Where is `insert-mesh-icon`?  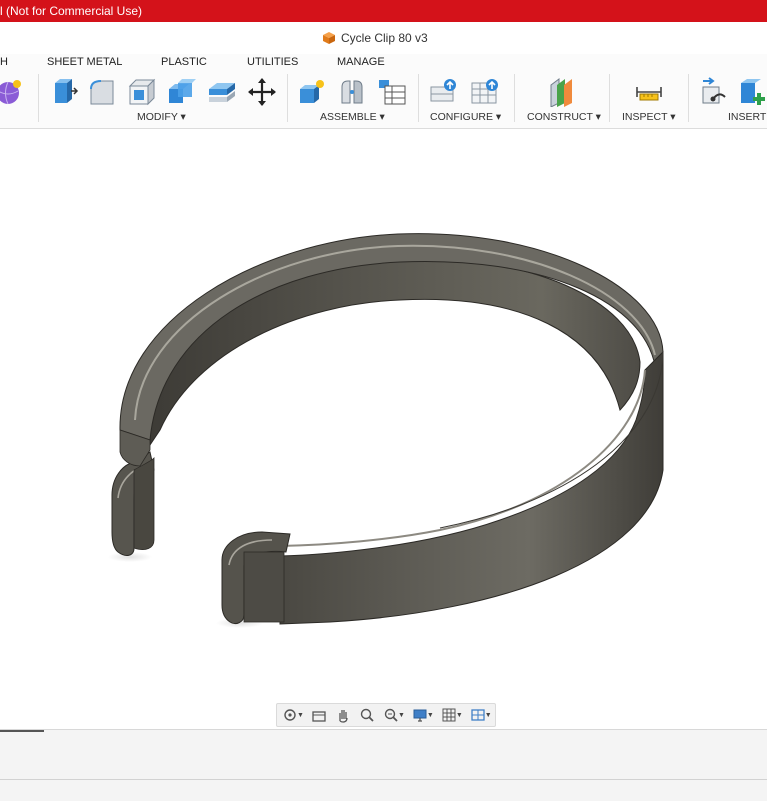 insert-mesh-icon is located at coordinates (753, 92).